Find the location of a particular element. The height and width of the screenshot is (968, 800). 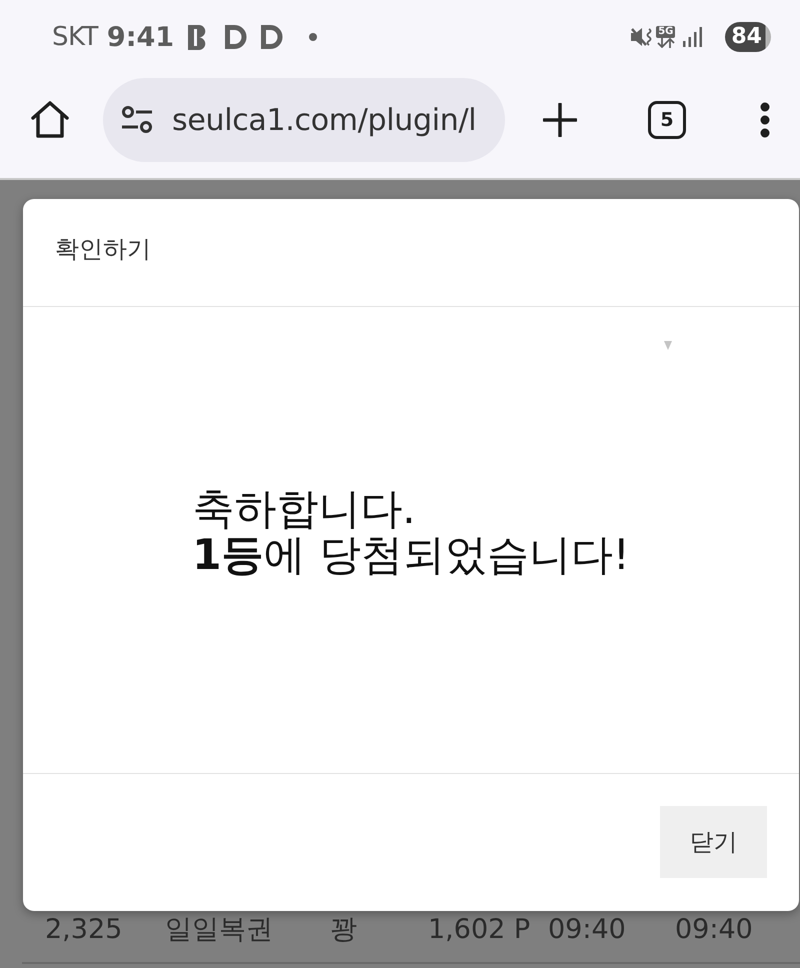

new-tab-button is located at coordinates (560, 120).